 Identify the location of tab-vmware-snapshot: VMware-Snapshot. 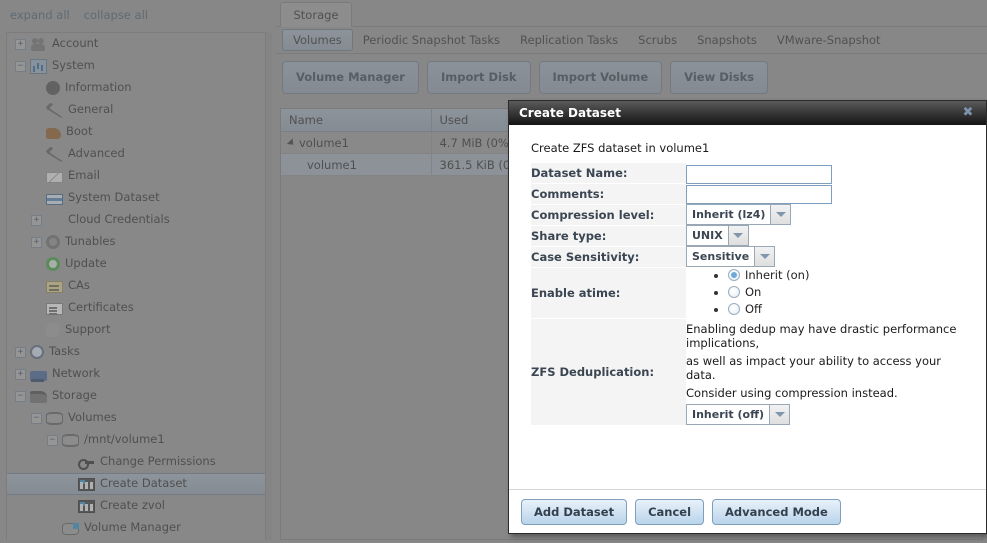
(829, 40).